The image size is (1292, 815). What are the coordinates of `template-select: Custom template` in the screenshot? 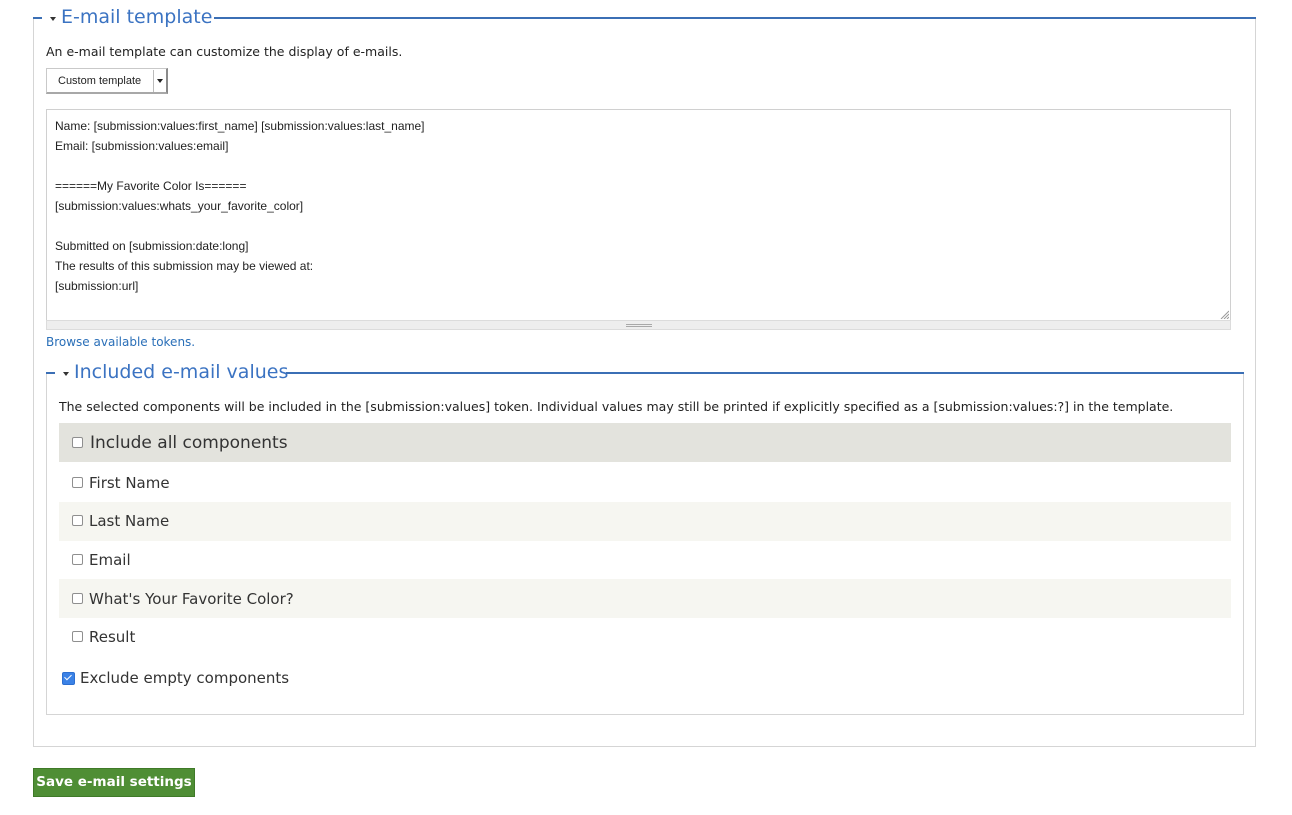 It's located at (107, 81).